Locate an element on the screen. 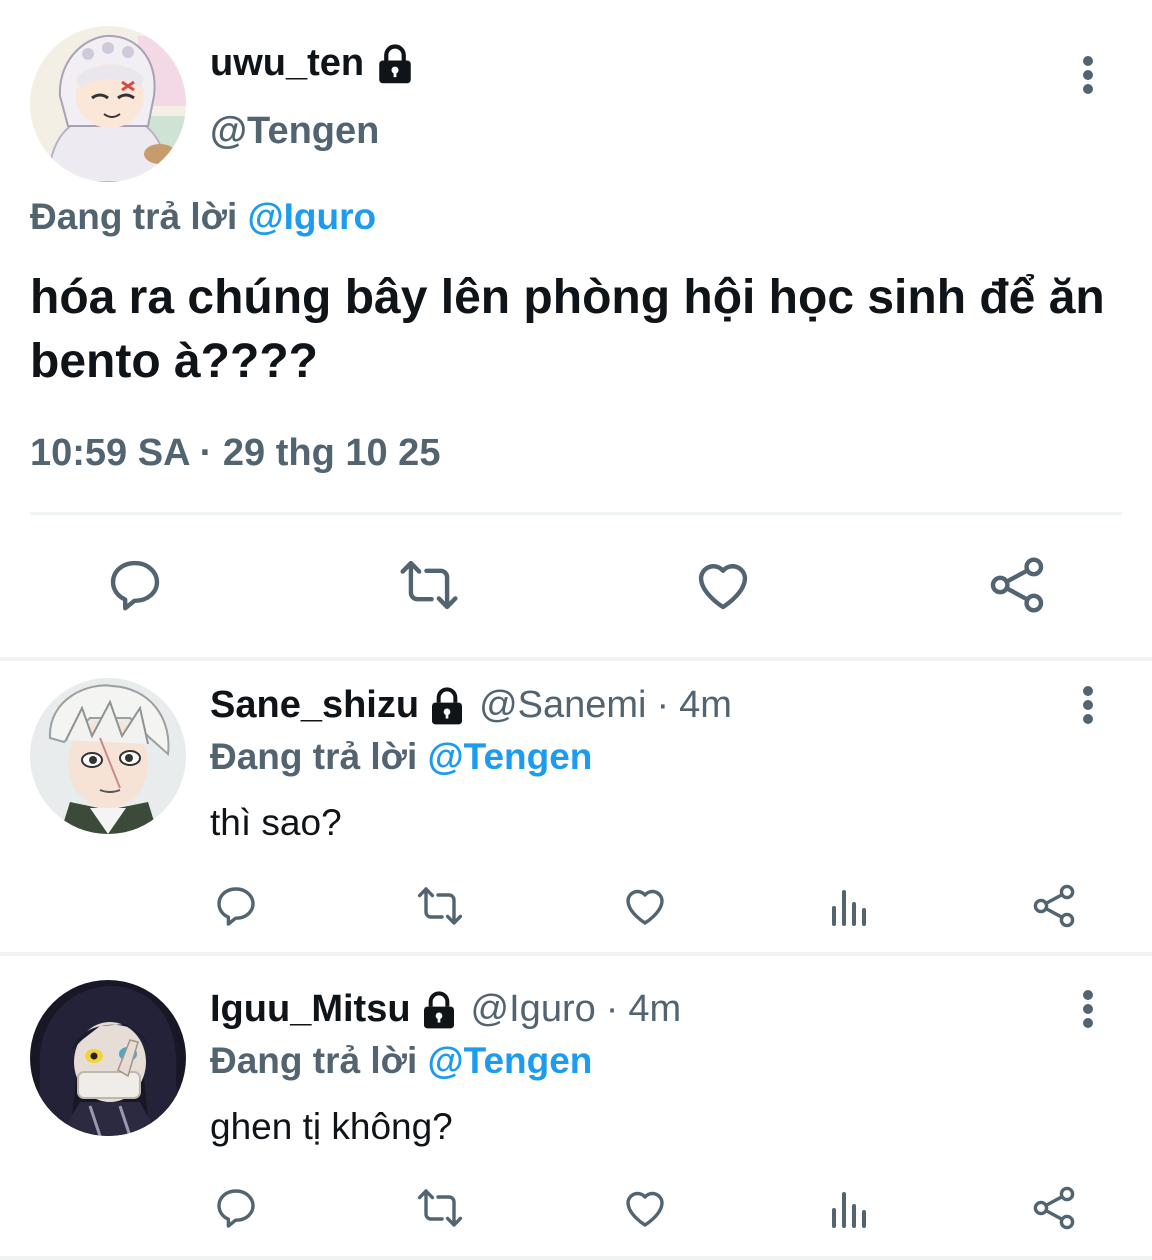 The image size is (1152, 1260). reply-header: Iguu_Mitsu @Iguro · 4m is located at coordinates (445, 1009).